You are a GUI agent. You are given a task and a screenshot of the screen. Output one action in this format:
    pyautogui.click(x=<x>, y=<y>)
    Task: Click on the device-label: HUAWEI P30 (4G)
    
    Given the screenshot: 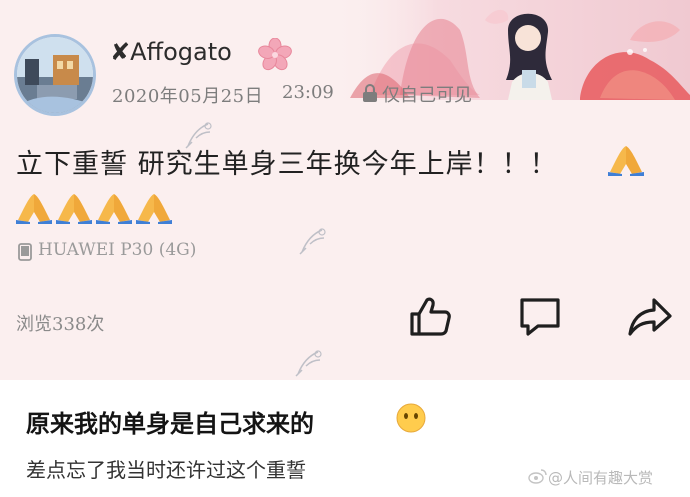 What is the action you would take?
    pyautogui.click(x=117, y=250)
    